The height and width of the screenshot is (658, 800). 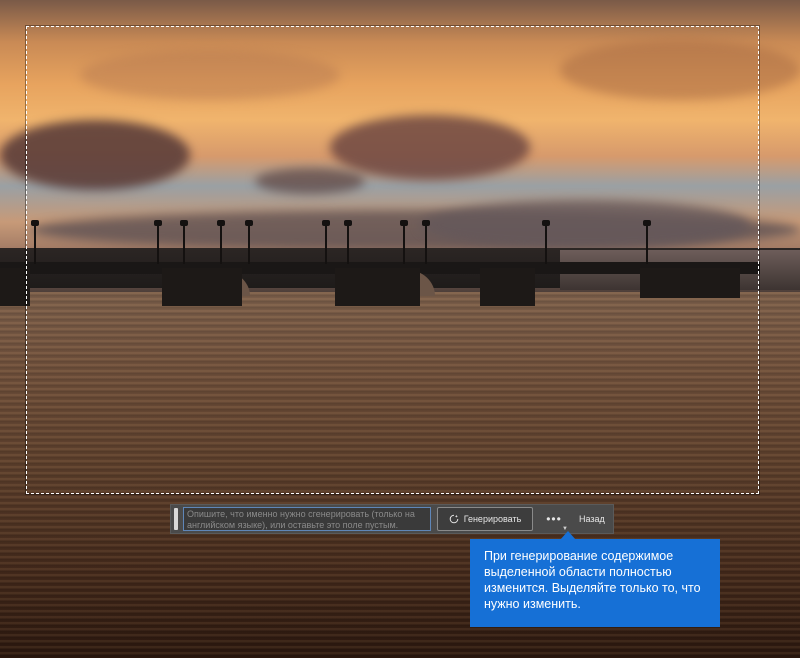 What do you see at coordinates (176, 519) in the screenshot?
I see `drag-handle` at bounding box center [176, 519].